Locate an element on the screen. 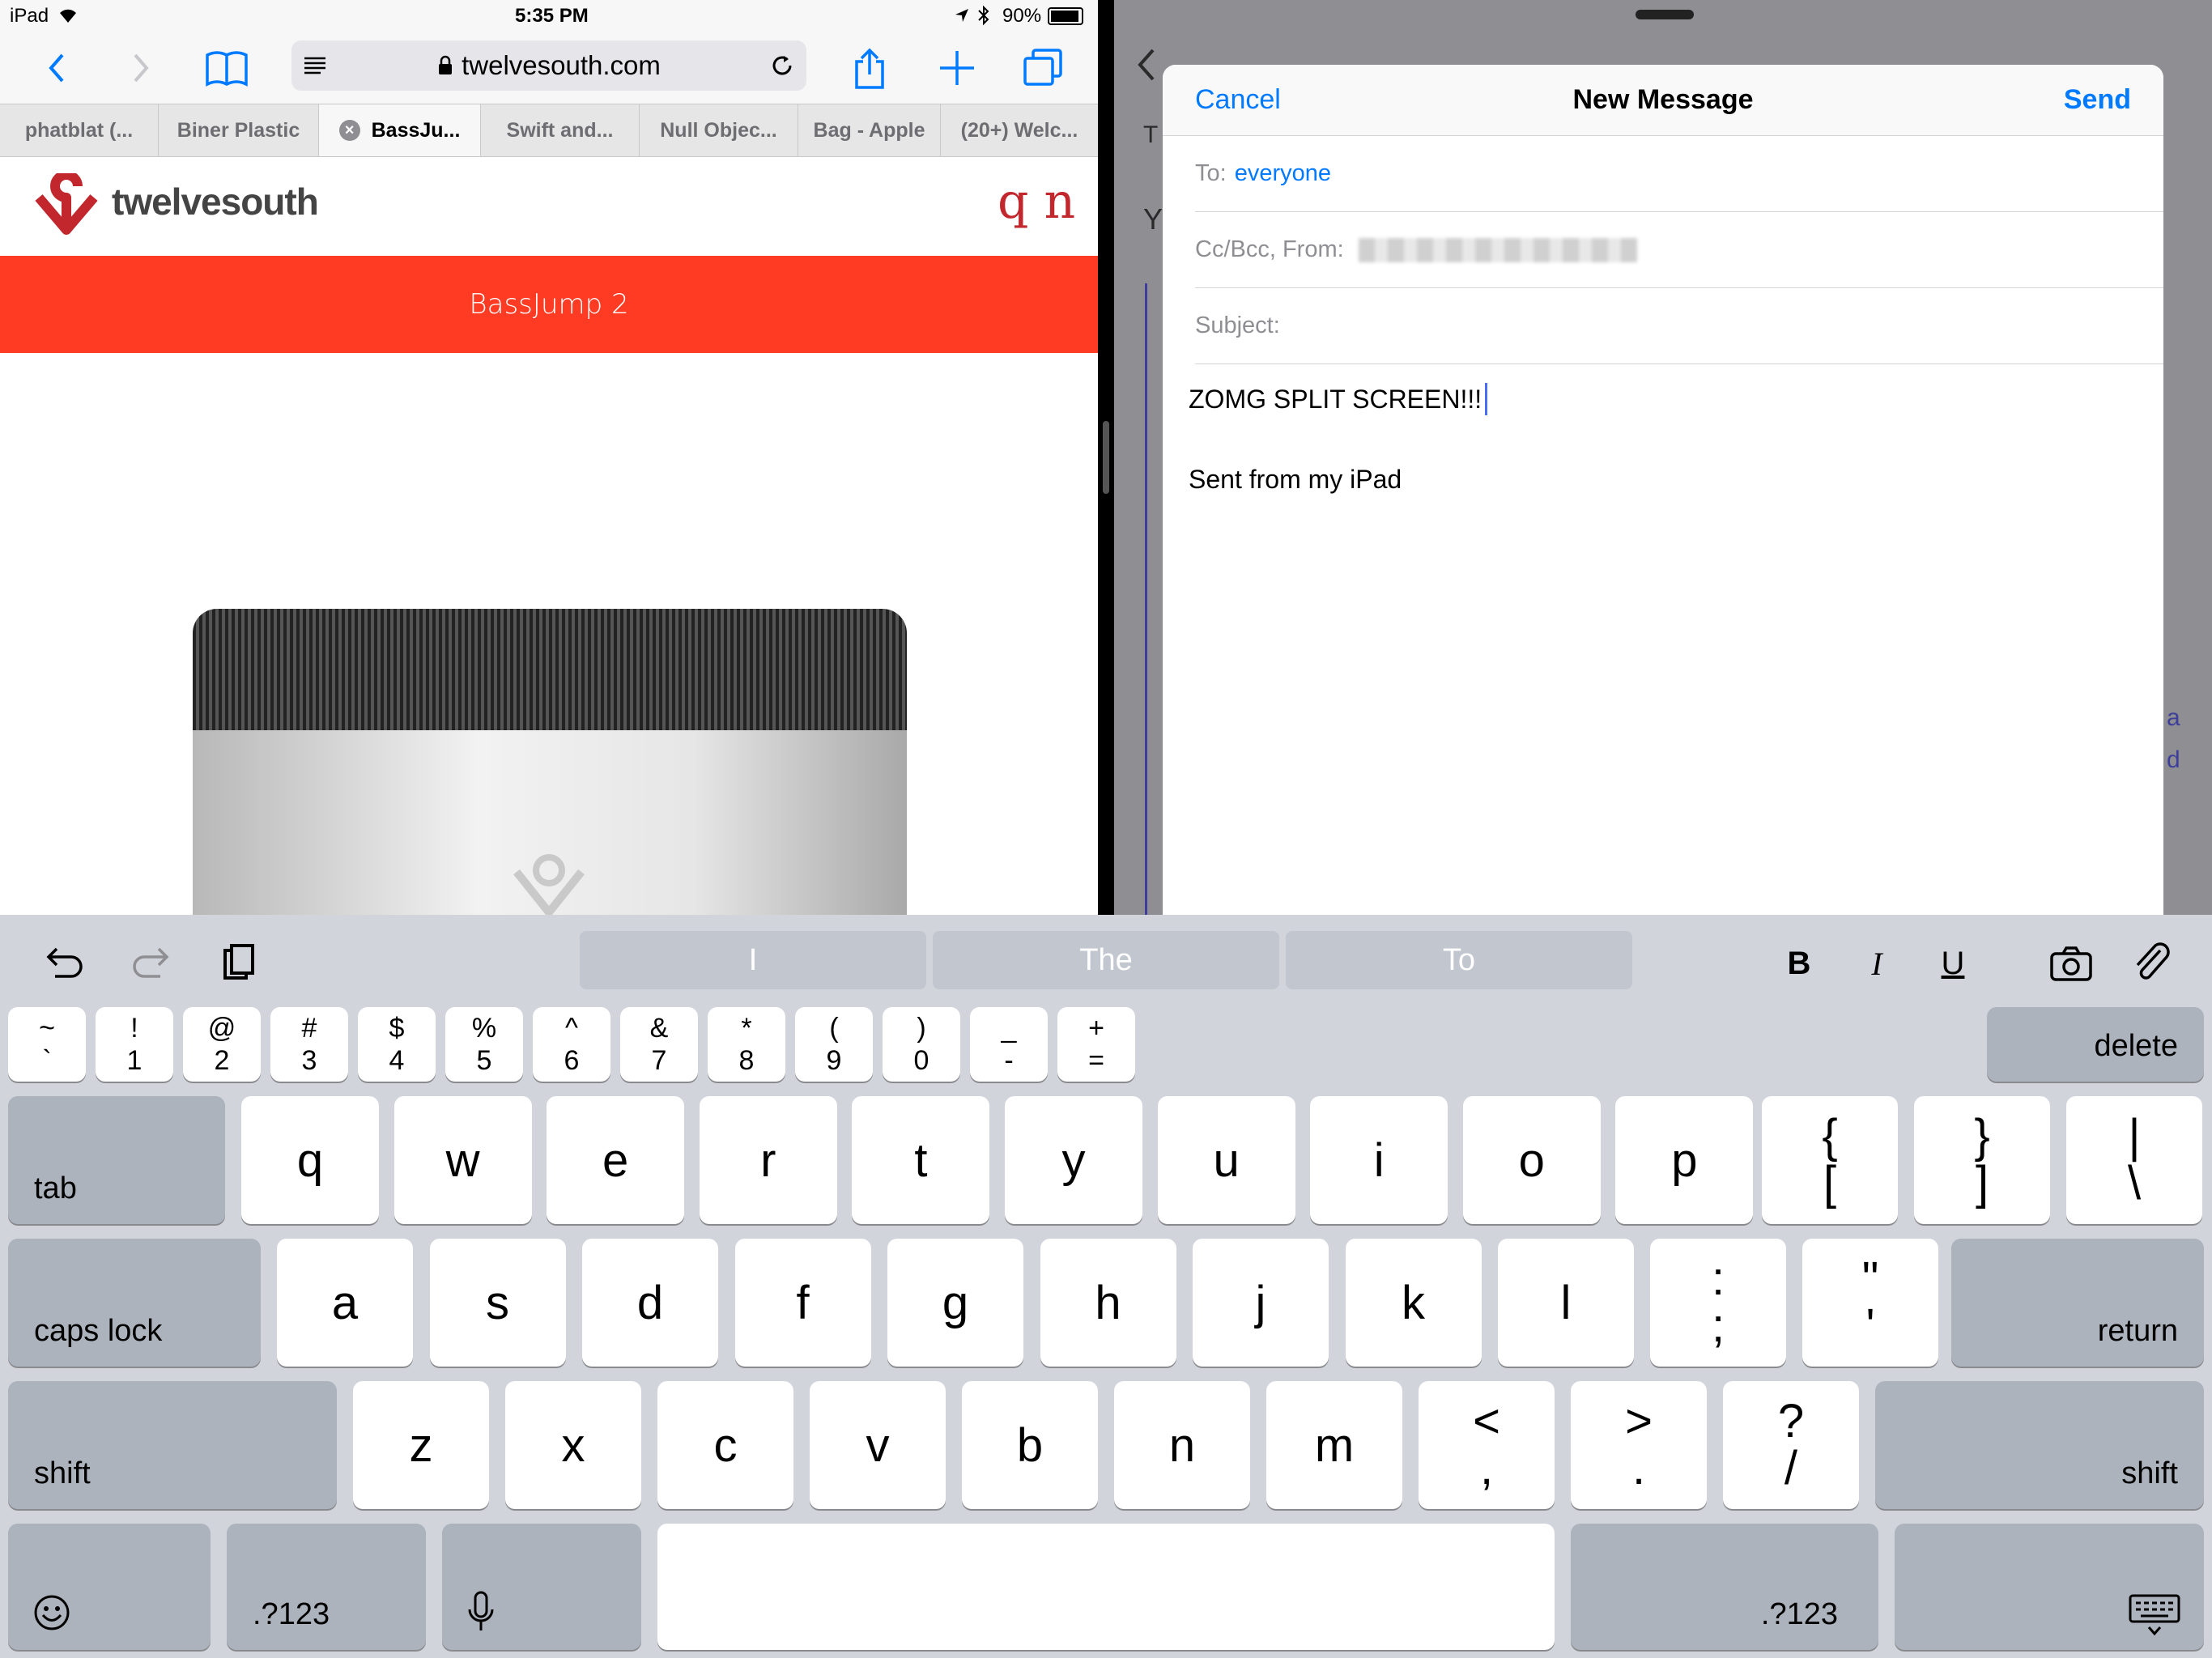 The image size is (2212, 1658). attachment-icon is located at coordinates (2152, 963).